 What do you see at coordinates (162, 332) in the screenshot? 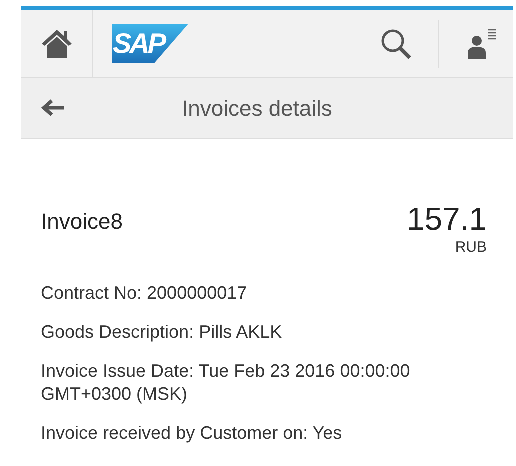
I see `detail-text: Goods Description: Pills AKLK` at bounding box center [162, 332].